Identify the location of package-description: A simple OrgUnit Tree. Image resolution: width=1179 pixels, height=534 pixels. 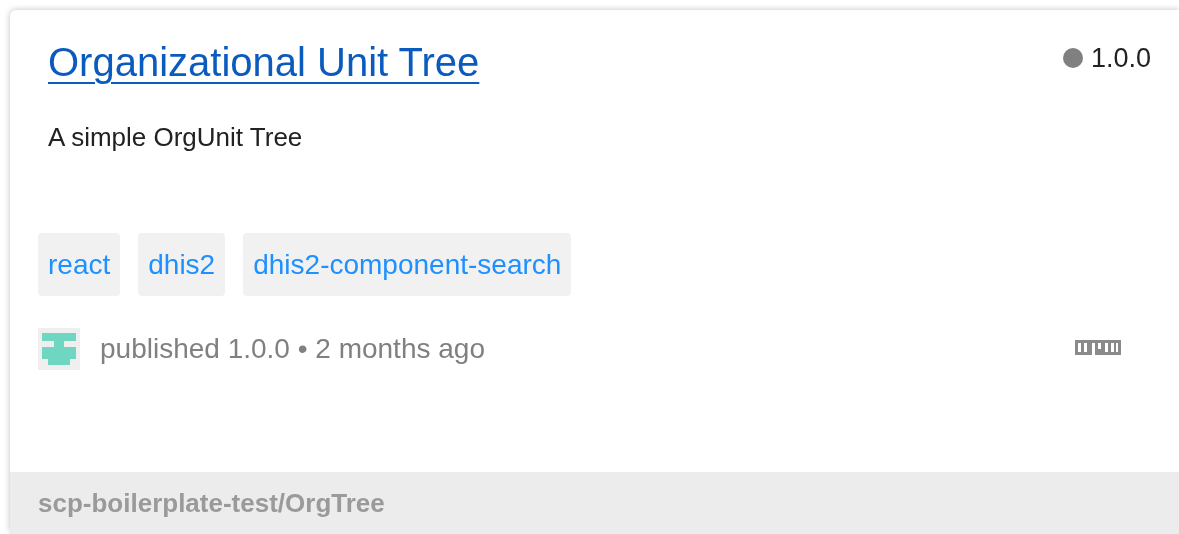
(176, 137).